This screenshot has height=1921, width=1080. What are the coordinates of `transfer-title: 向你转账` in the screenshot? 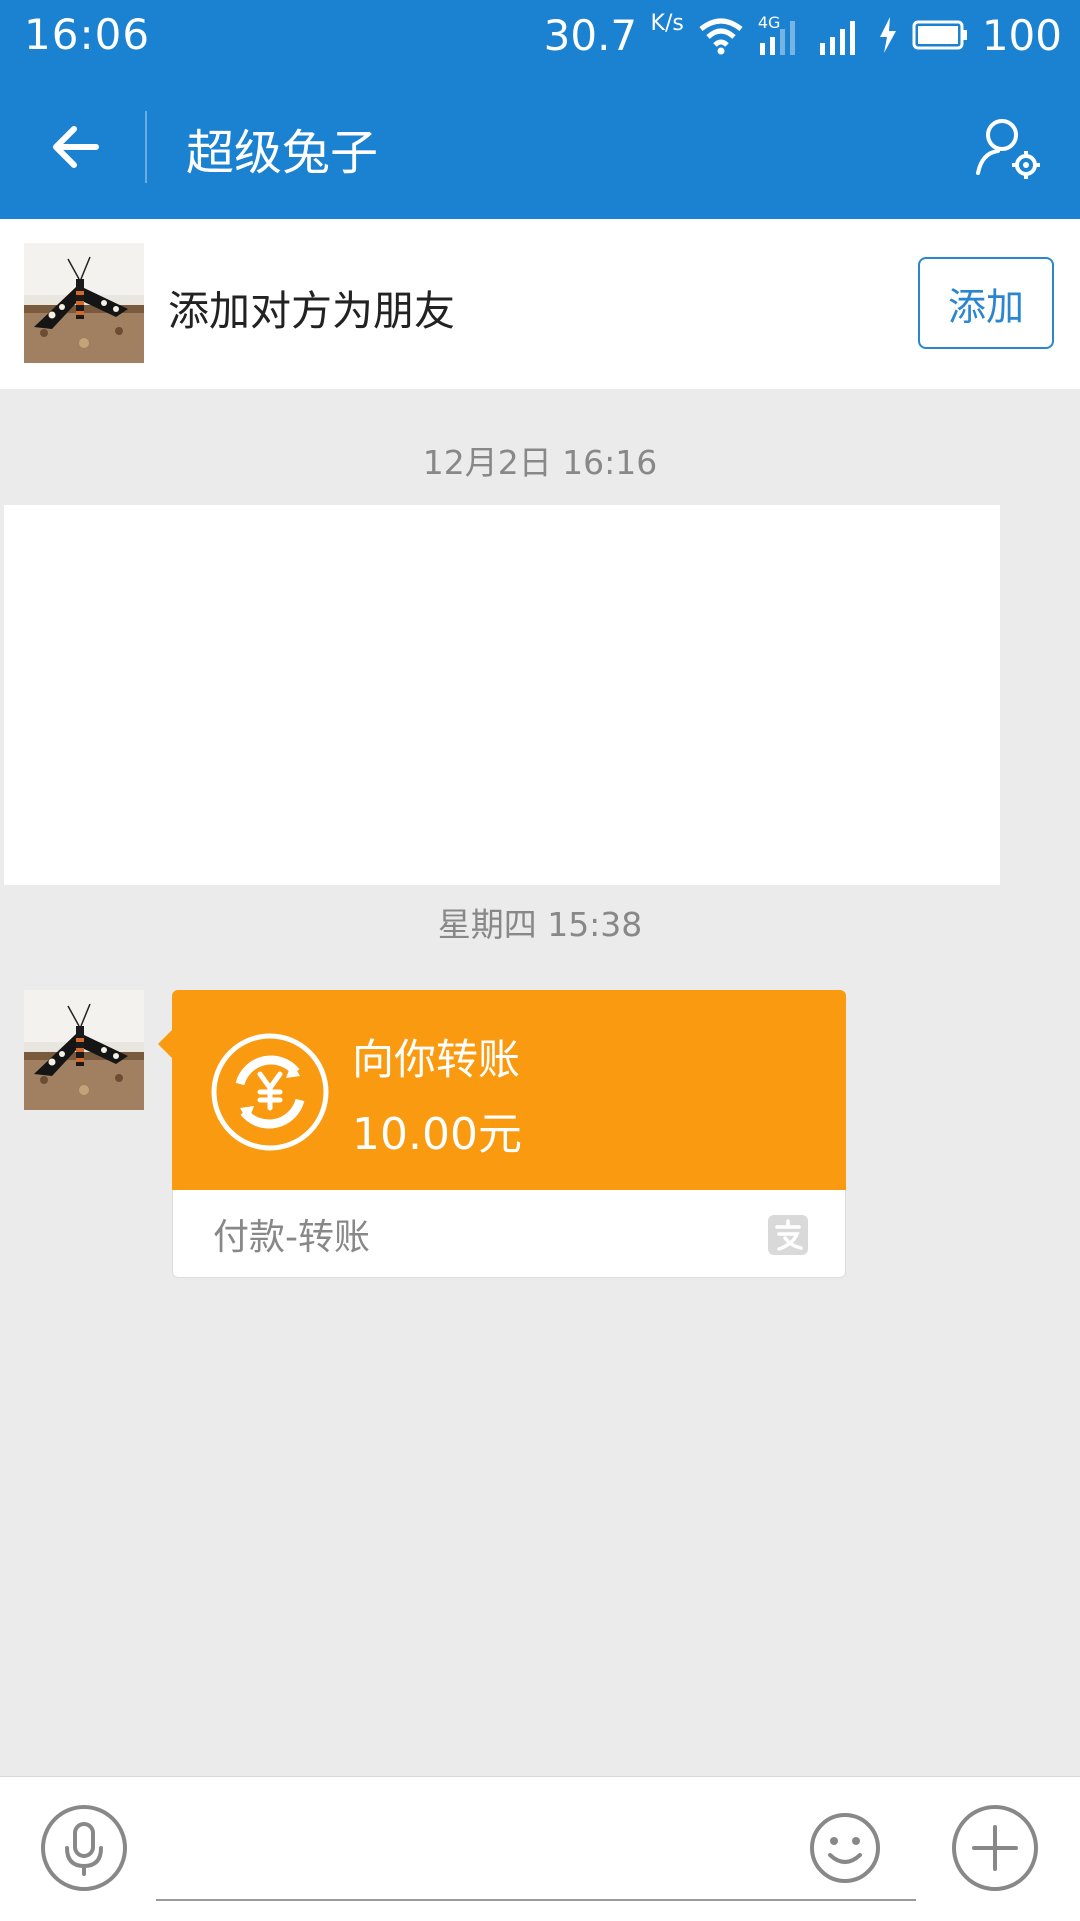 It's located at (436, 1059).